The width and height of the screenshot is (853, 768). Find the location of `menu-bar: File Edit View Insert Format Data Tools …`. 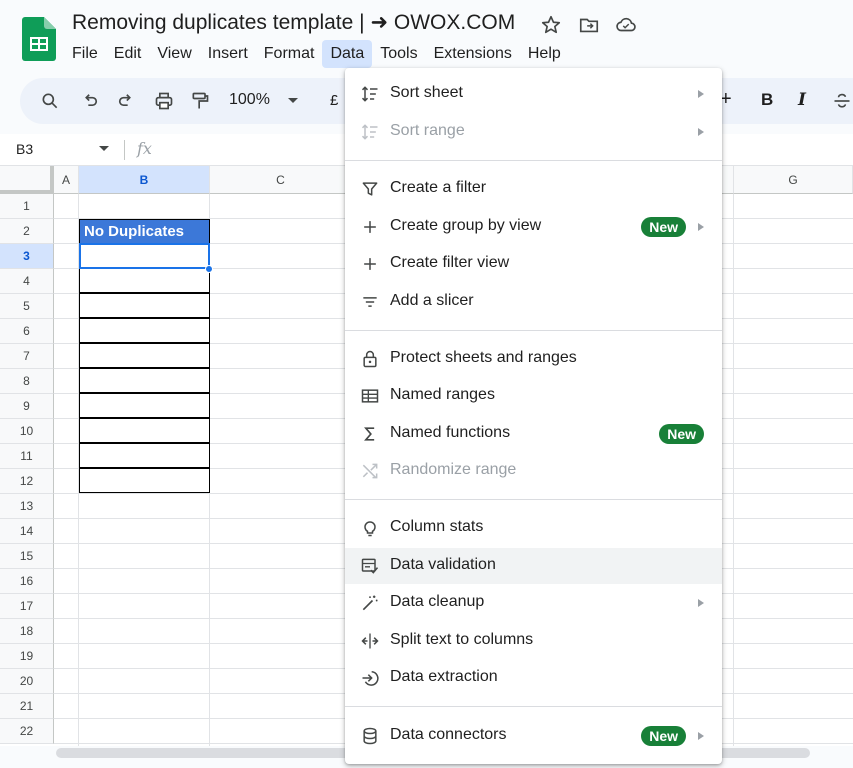

menu-bar: File Edit View Insert Format Data Tools … is located at coordinates (316, 54).